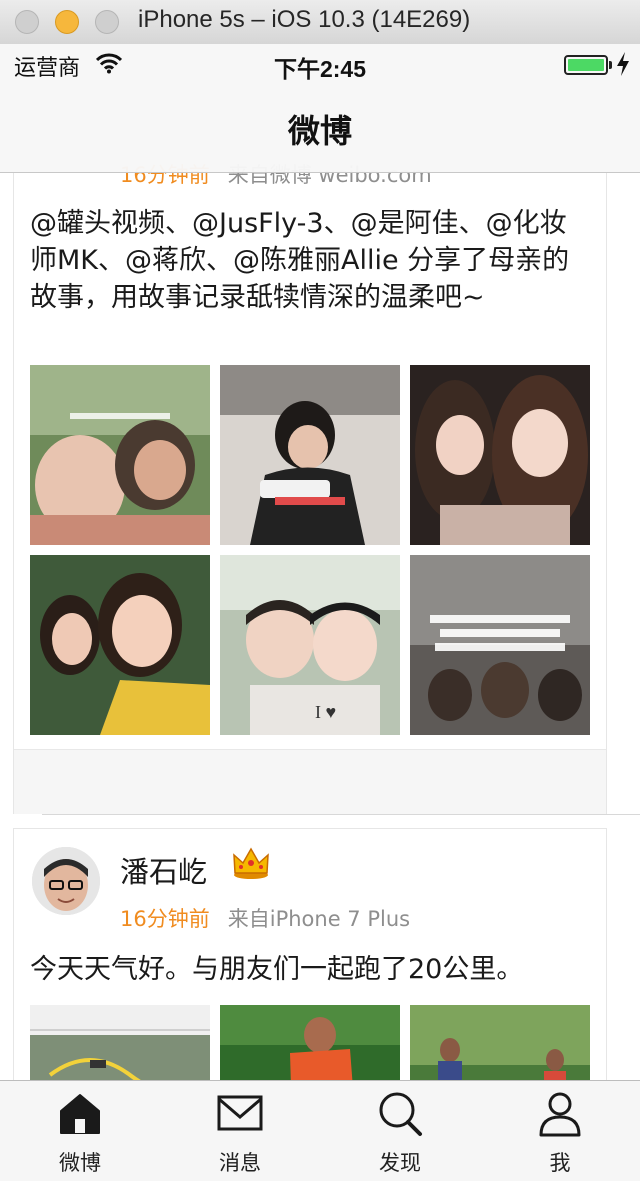 This screenshot has height=1181, width=640. What do you see at coordinates (400, 1163) in the screenshot?
I see `tab-label: 发现` at bounding box center [400, 1163].